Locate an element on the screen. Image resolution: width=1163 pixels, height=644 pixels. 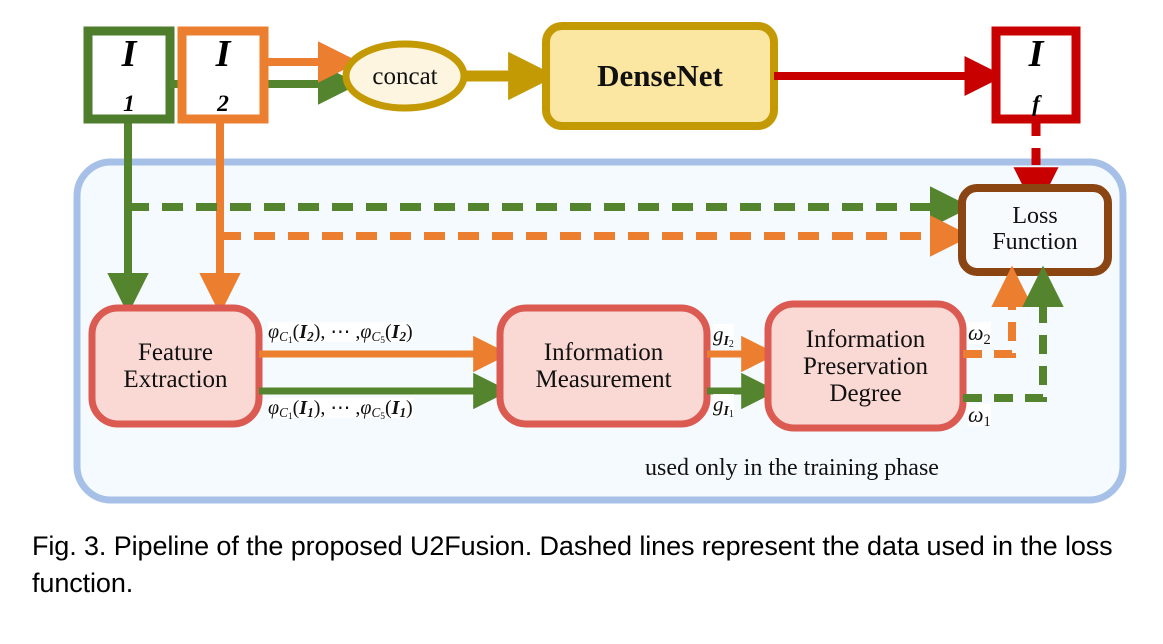
node-information-preservation-degree is located at coordinates (865, 366).